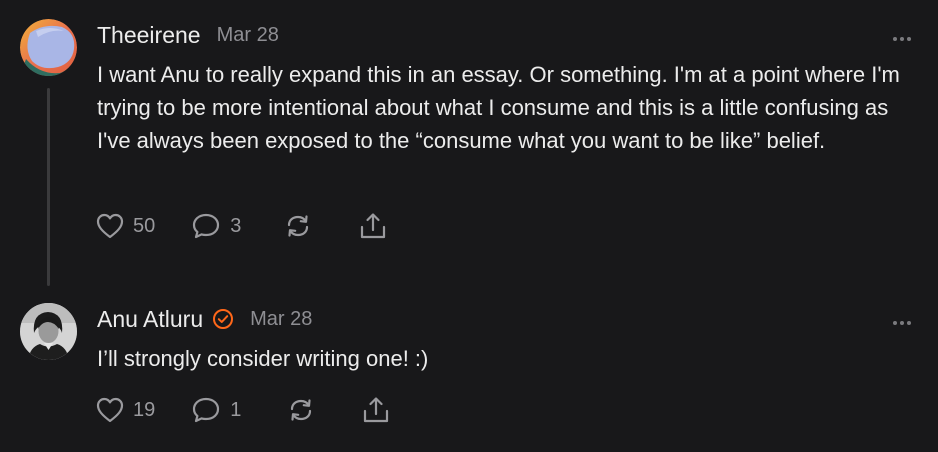 Image resolution: width=938 pixels, height=452 pixels. What do you see at coordinates (236, 225) in the screenshot?
I see `reply-count: 3` at bounding box center [236, 225].